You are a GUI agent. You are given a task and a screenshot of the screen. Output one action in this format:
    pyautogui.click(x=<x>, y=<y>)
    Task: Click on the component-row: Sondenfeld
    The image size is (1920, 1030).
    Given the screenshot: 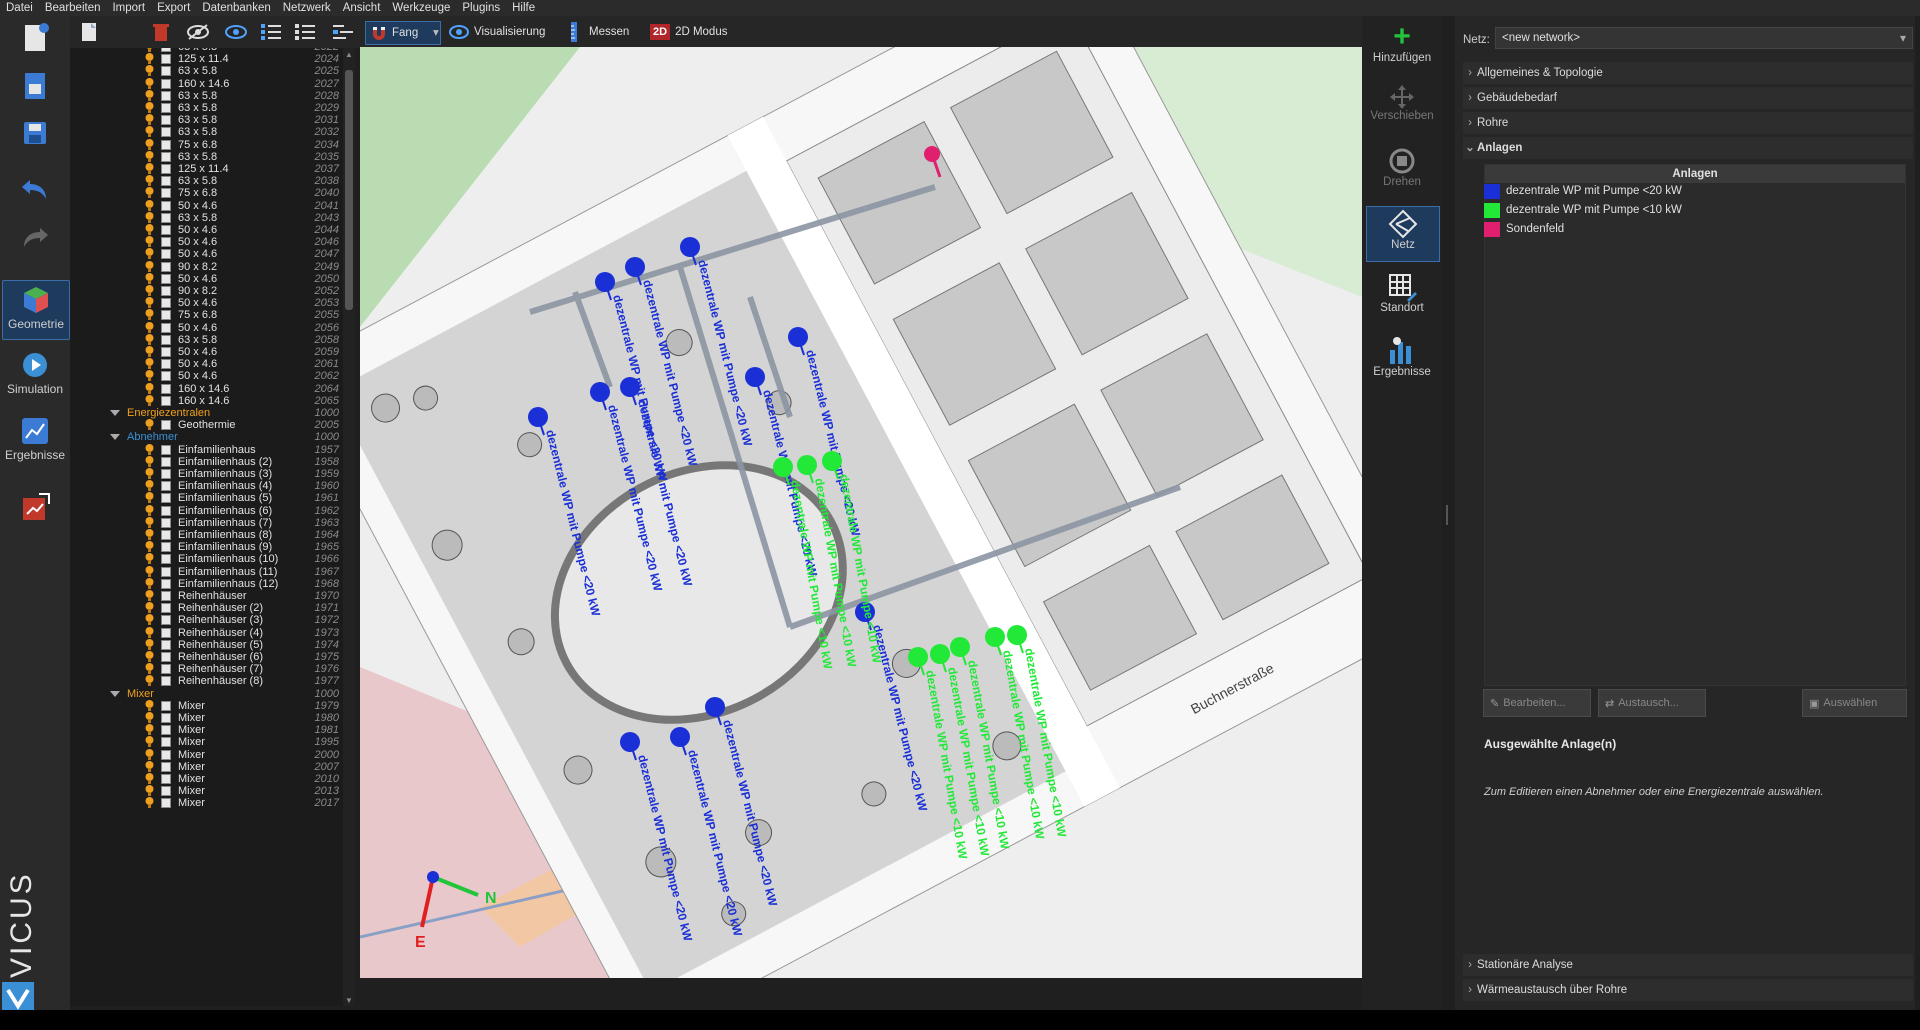 What is the action you would take?
    pyautogui.click(x=1694, y=229)
    